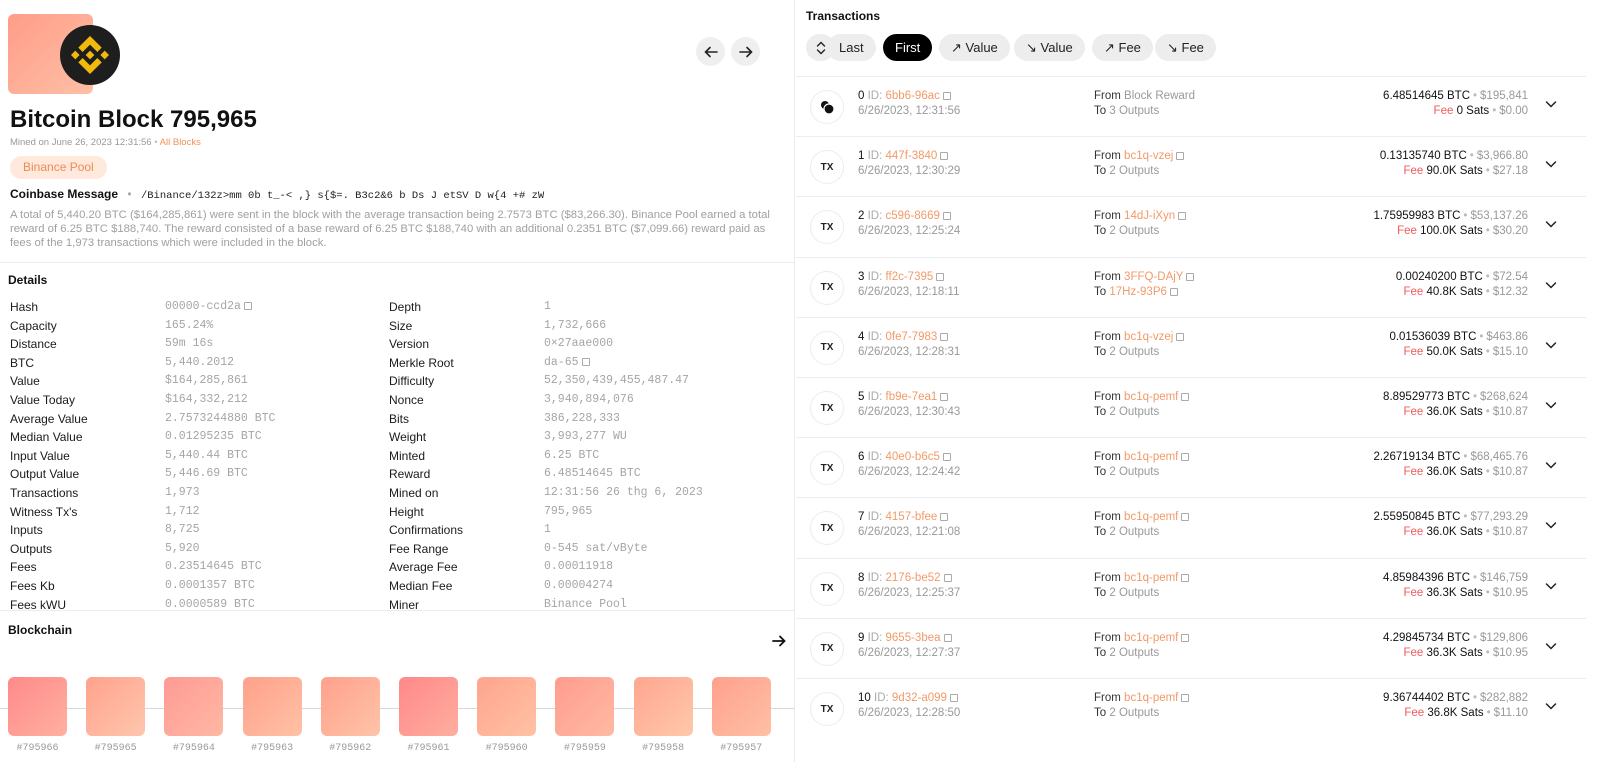 The image size is (1600, 762). I want to click on chain-block: #795965, so click(116, 715).